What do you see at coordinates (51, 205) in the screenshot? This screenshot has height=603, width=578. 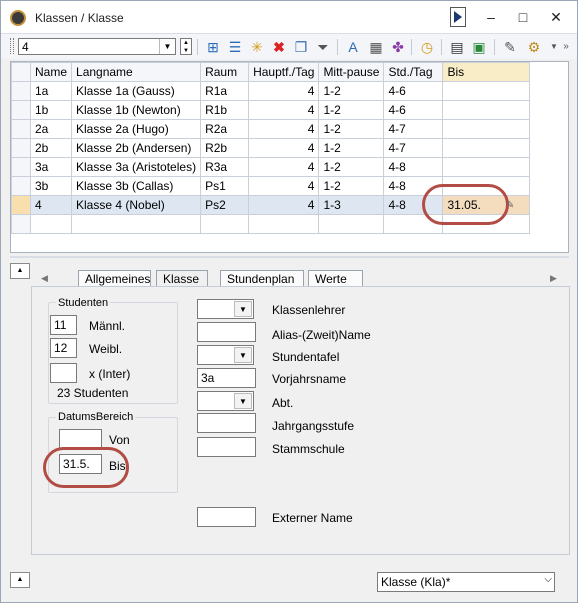 I see `cell-name: 4` at bounding box center [51, 205].